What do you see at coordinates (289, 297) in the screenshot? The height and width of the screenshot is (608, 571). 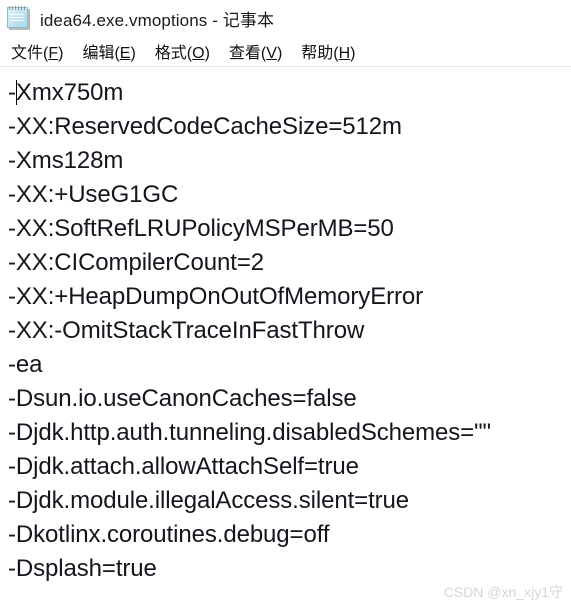 I see `text-line: -XX:+HeapDumpOnOutOfMemoryError` at bounding box center [289, 297].